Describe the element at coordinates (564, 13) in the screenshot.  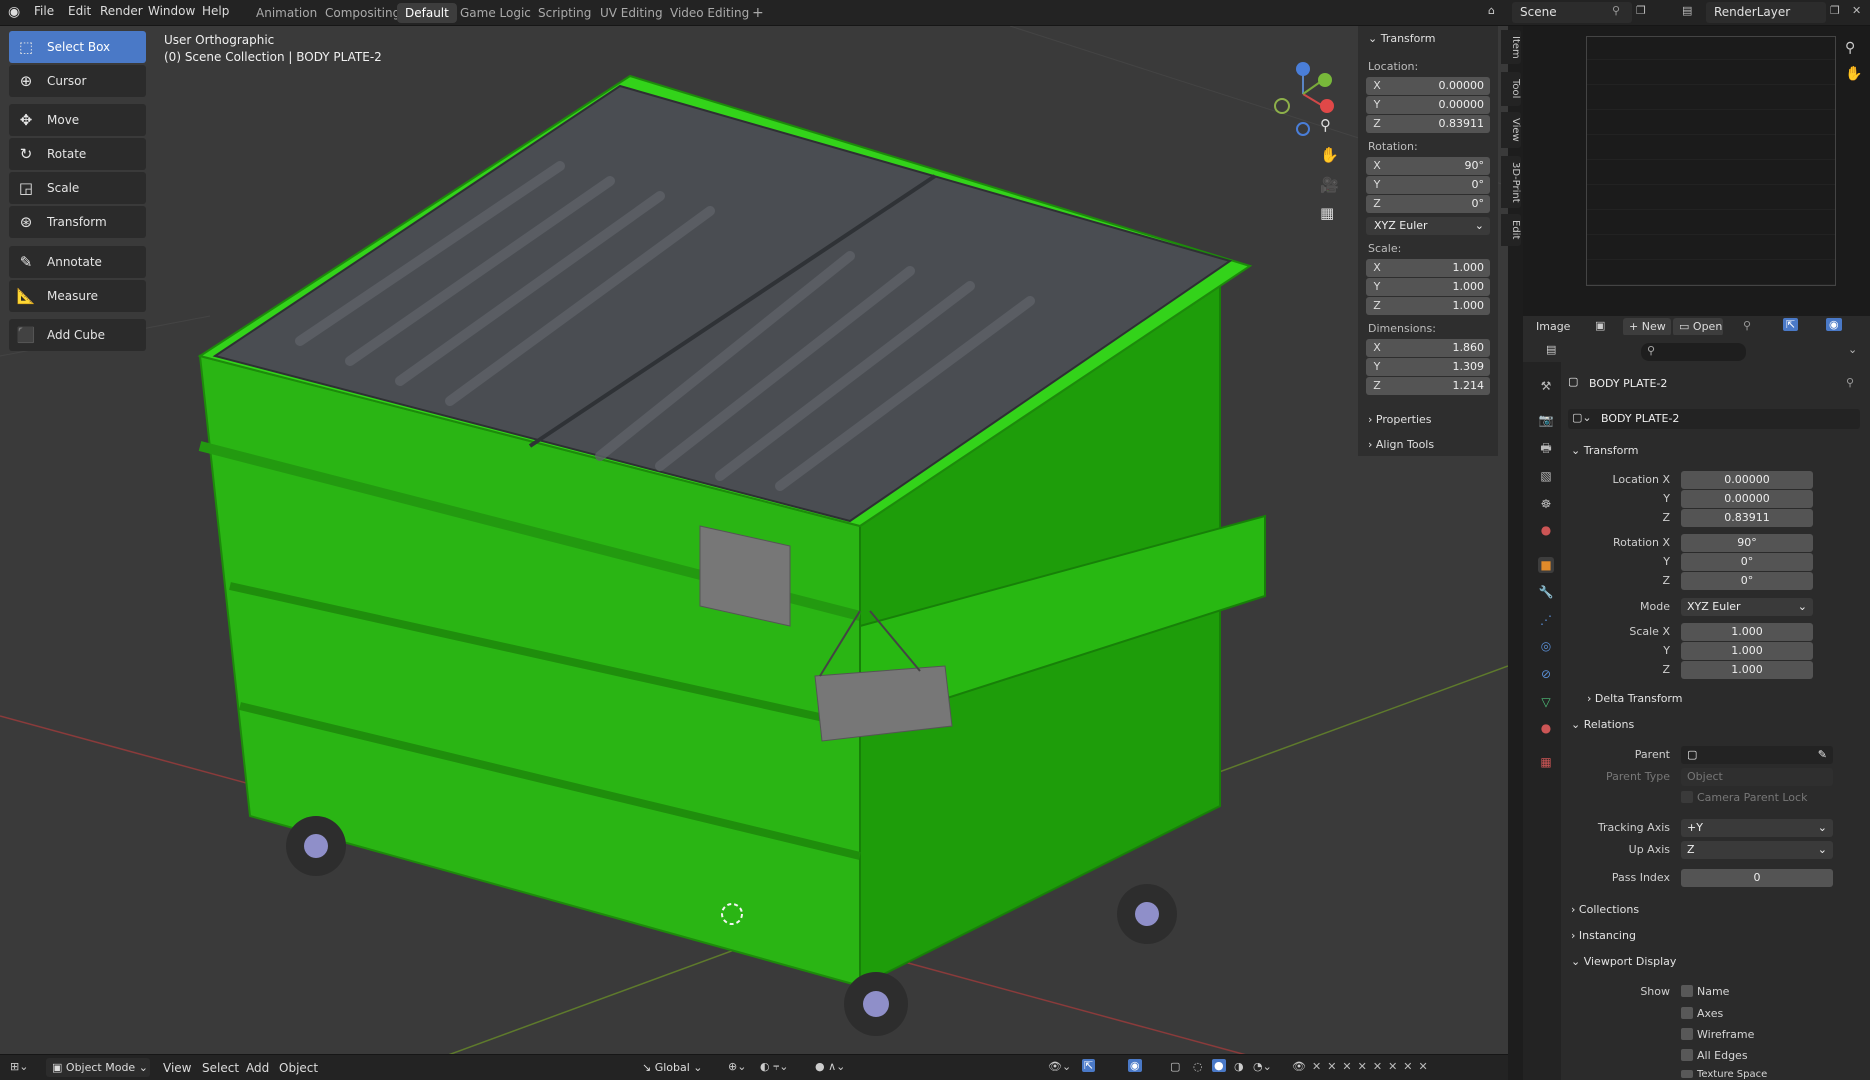
I see `tab-scripting: Scripting` at that location.